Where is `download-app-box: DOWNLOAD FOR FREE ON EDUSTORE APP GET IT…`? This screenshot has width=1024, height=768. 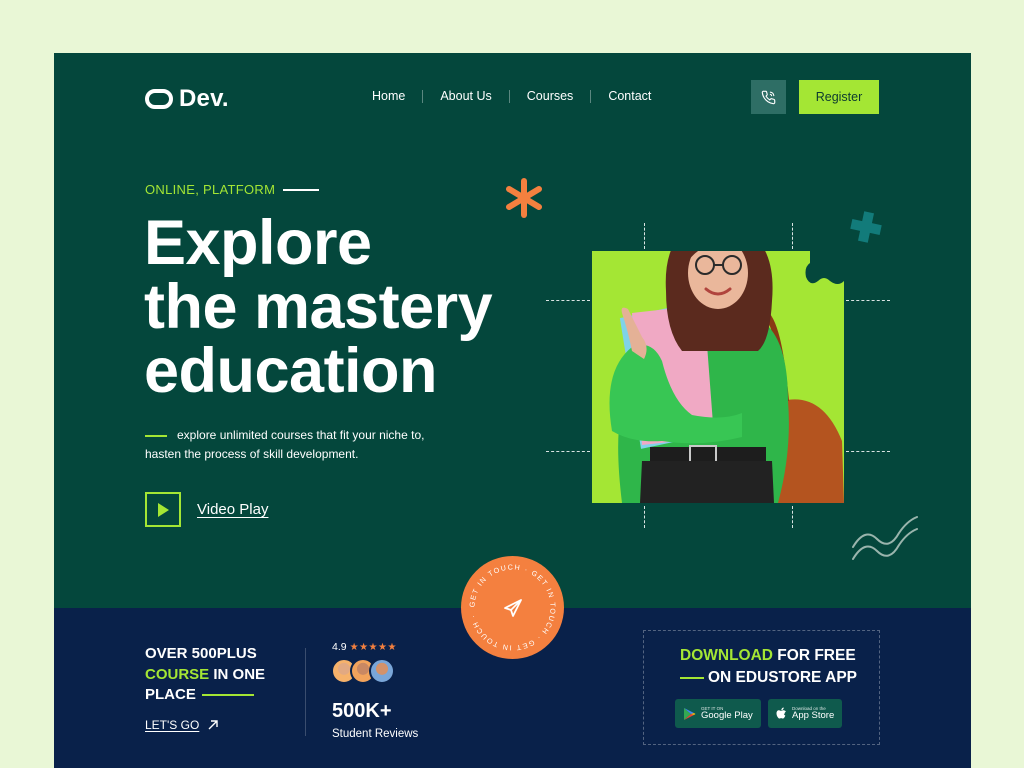 download-app-box: DOWNLOAD FOR FREE ON EDUSTORE APP GET IT… is located at coordinates (761, 687).